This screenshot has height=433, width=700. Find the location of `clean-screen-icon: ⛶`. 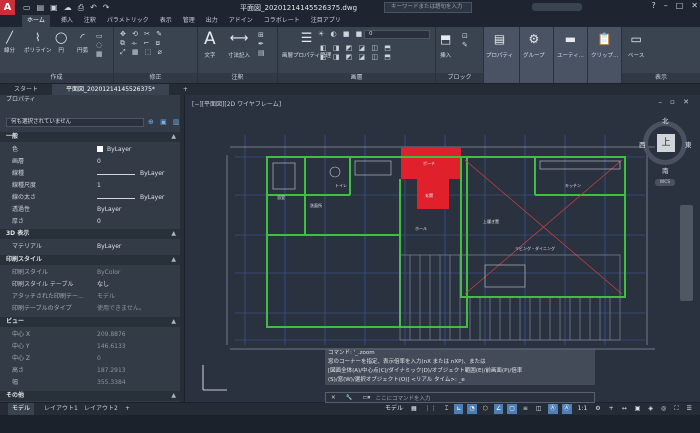

clean-screen-icon: ⛶ is located at coordinates (676, 409).